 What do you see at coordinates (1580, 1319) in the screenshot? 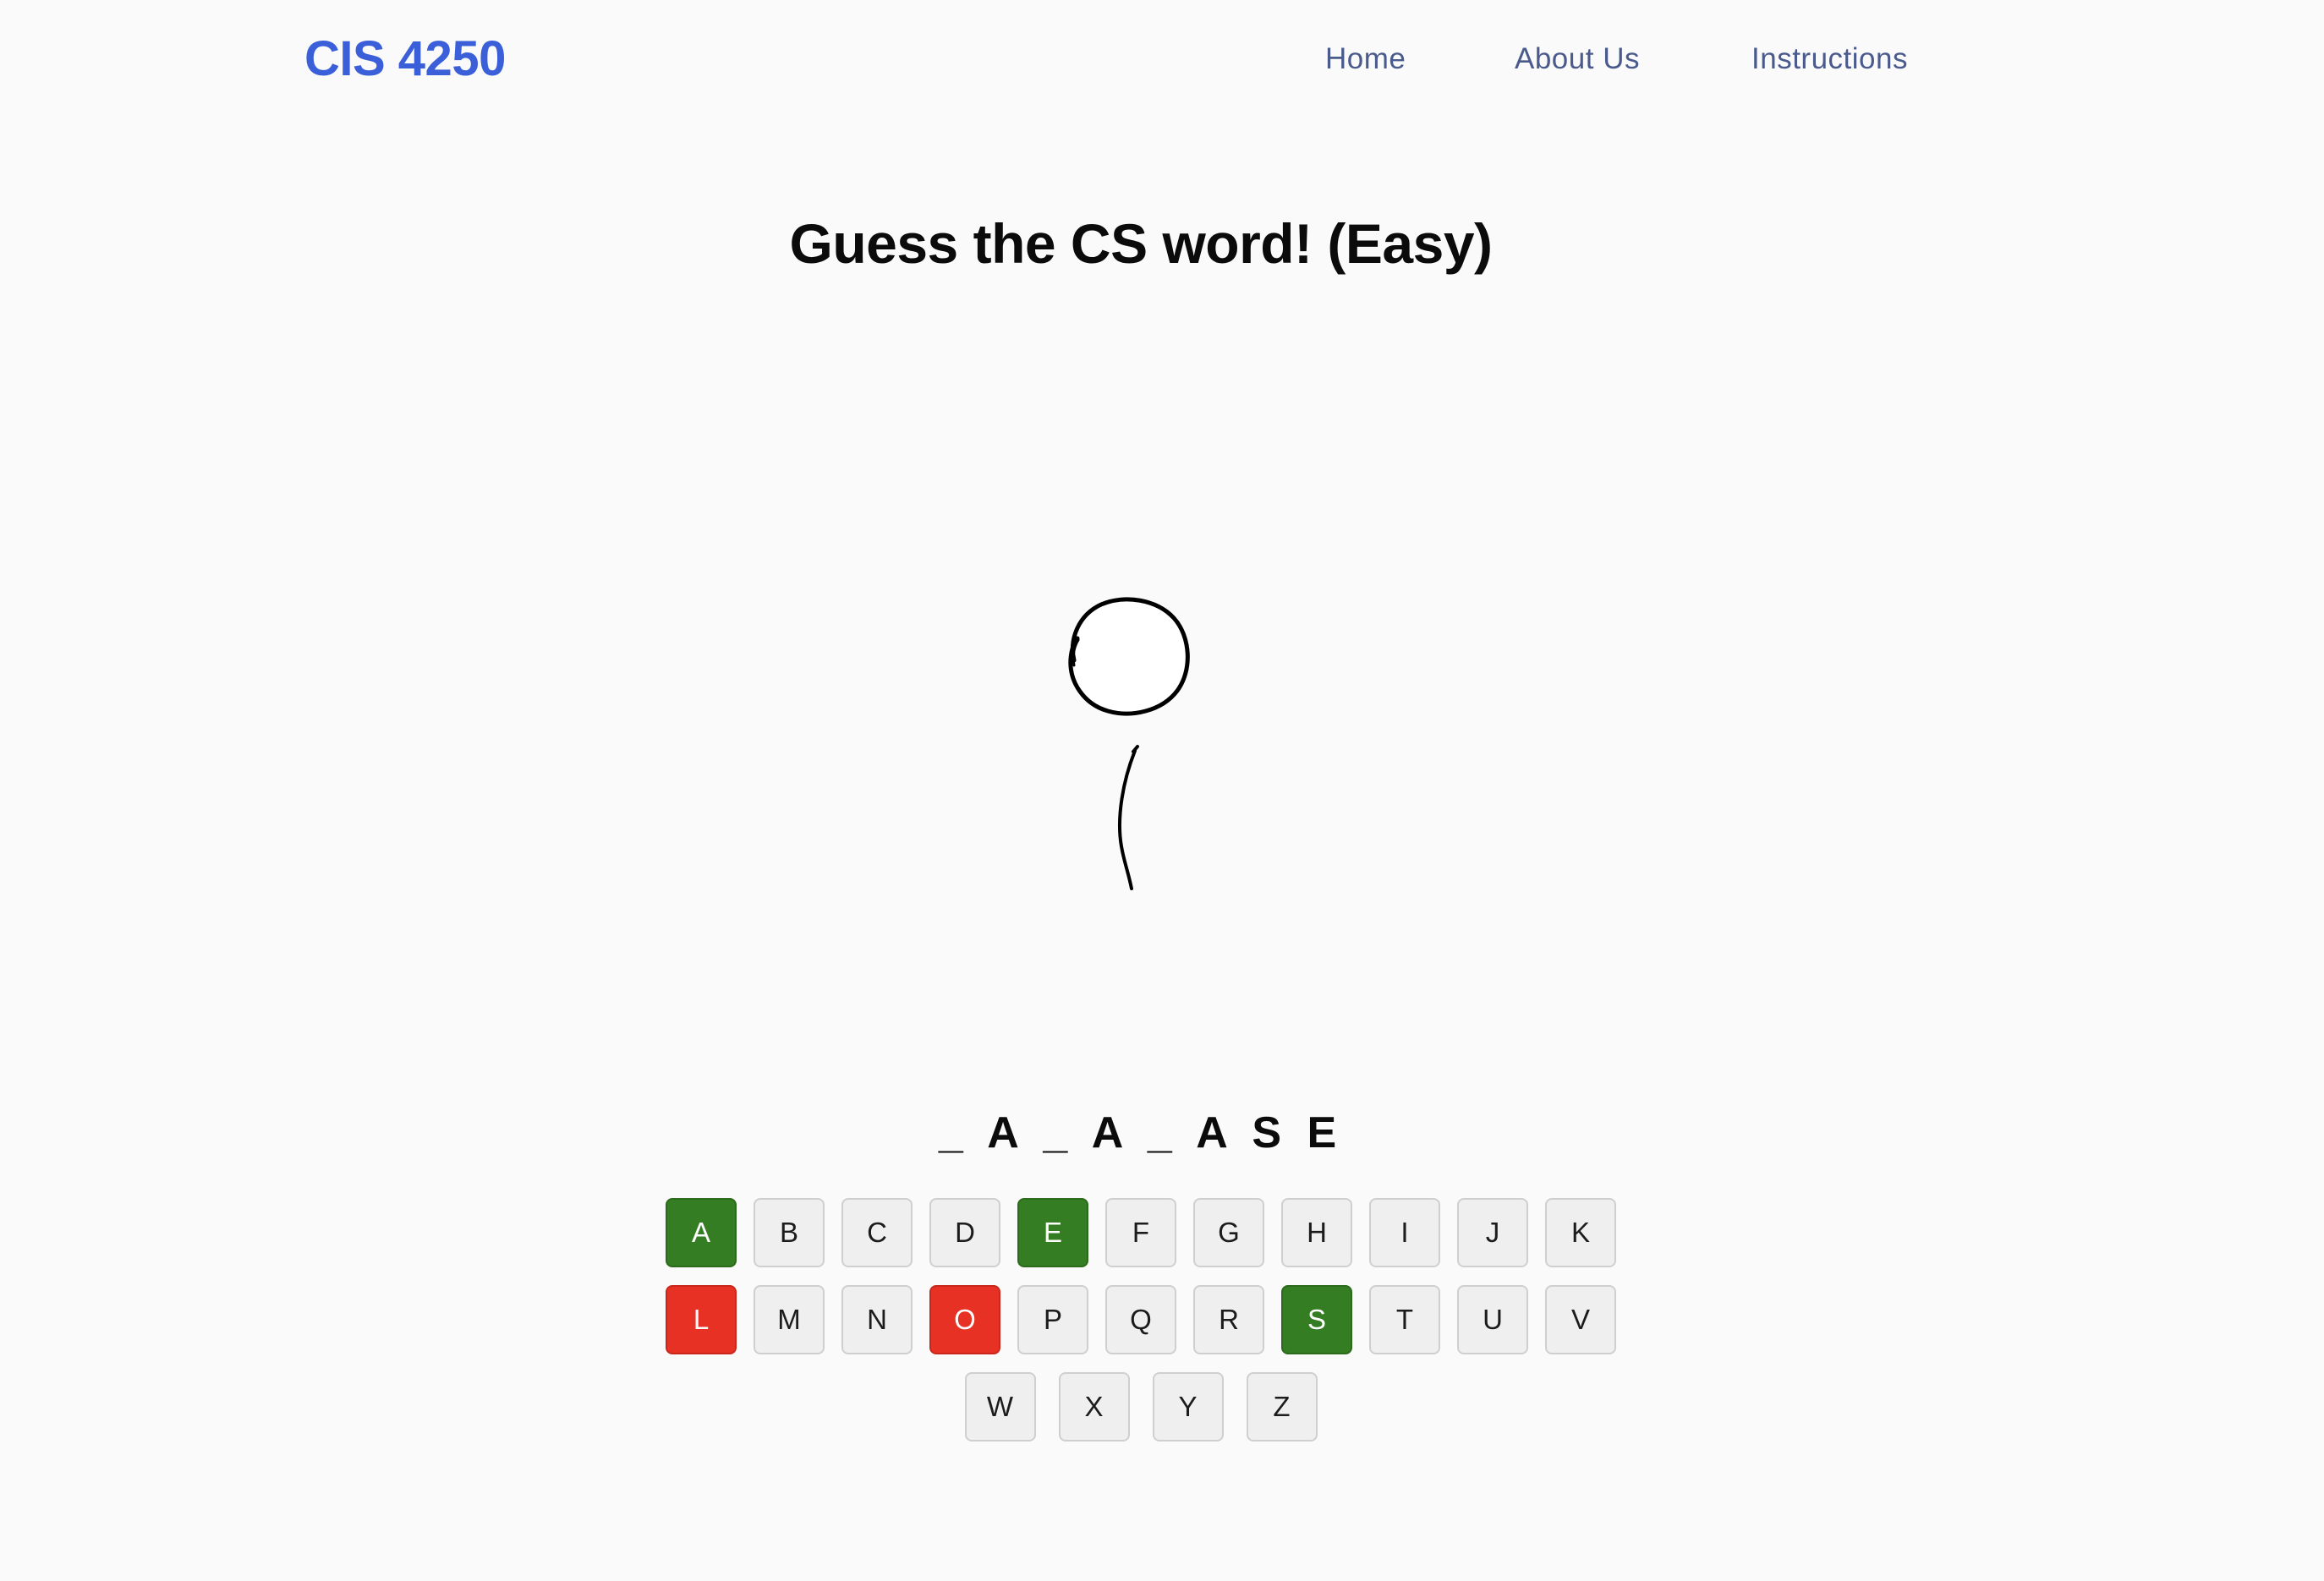
I see `key-v: V` at bounding box center [1580, 1319].